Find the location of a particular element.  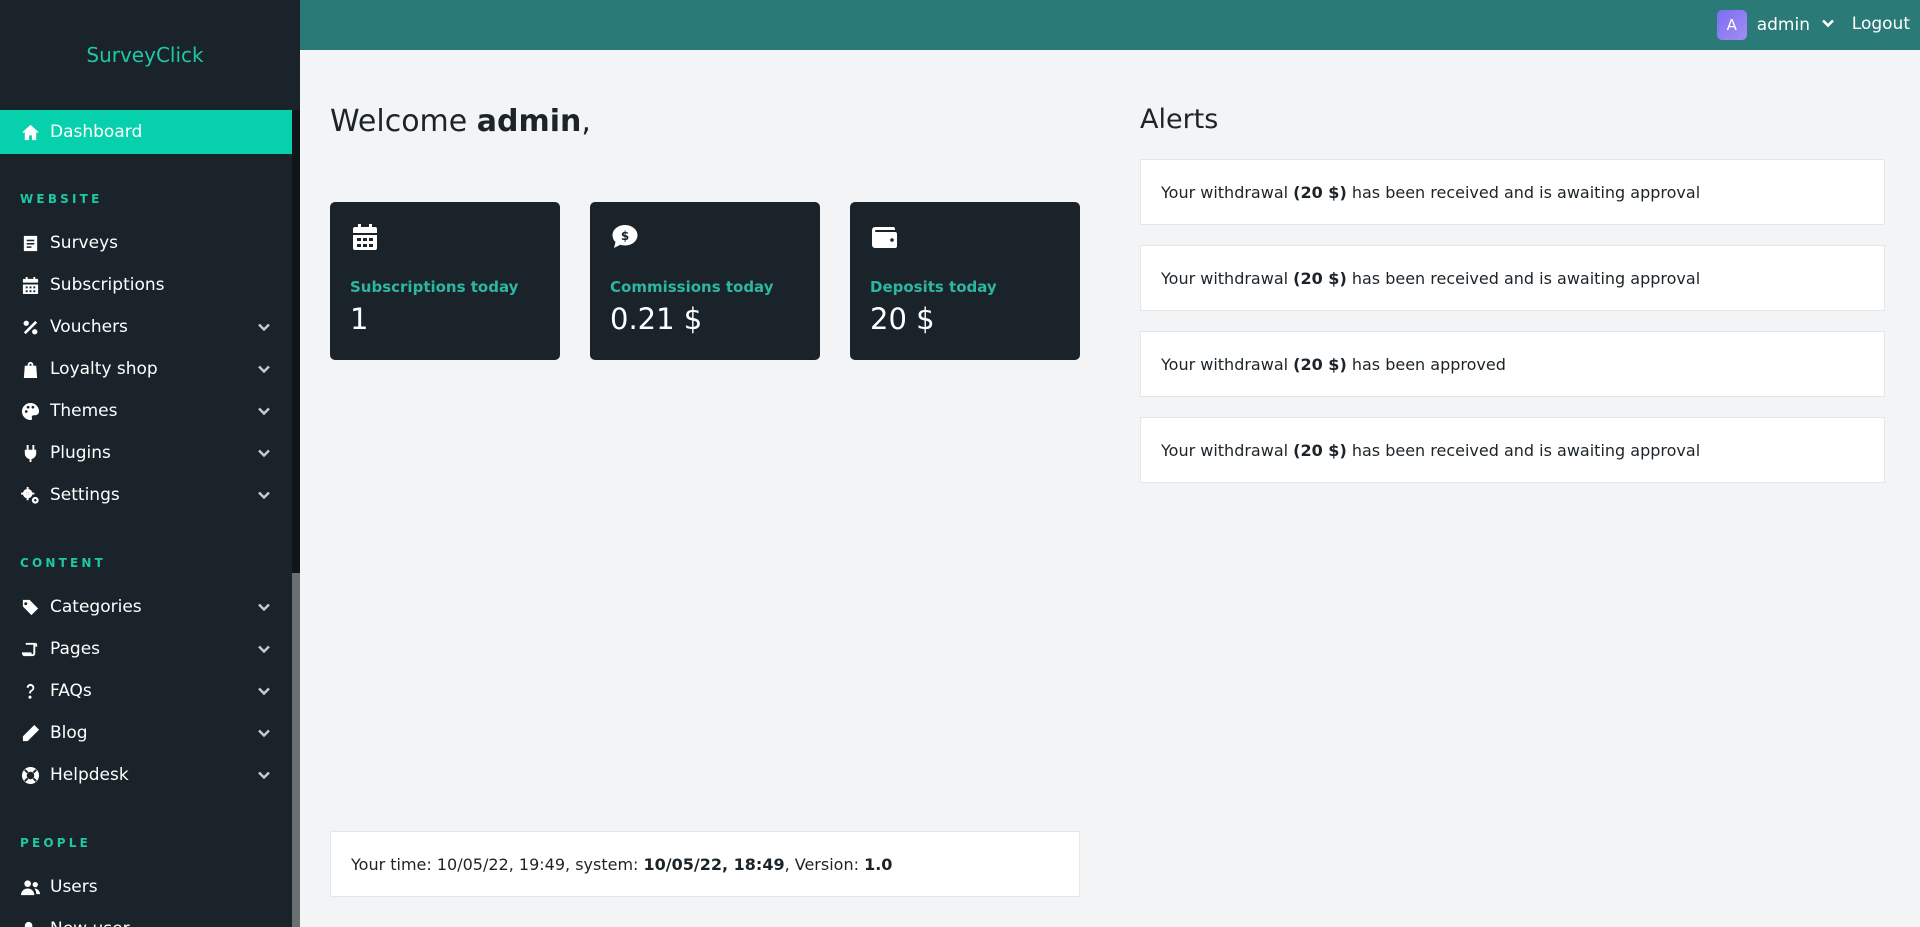

topbar: A admin Logout is located at coordinates (1110, 25).